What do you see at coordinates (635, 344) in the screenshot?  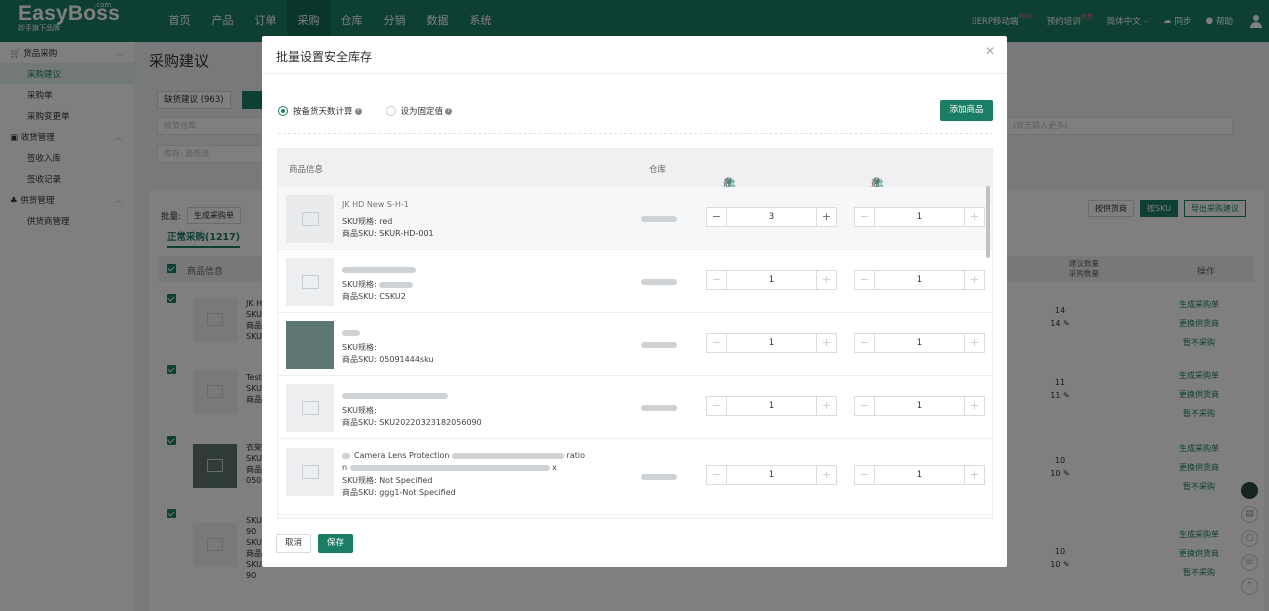 I see `table-row: SKU规格: 商品SKU: 05091444sku −1 + −1 +` at bounding box center [635, 344].